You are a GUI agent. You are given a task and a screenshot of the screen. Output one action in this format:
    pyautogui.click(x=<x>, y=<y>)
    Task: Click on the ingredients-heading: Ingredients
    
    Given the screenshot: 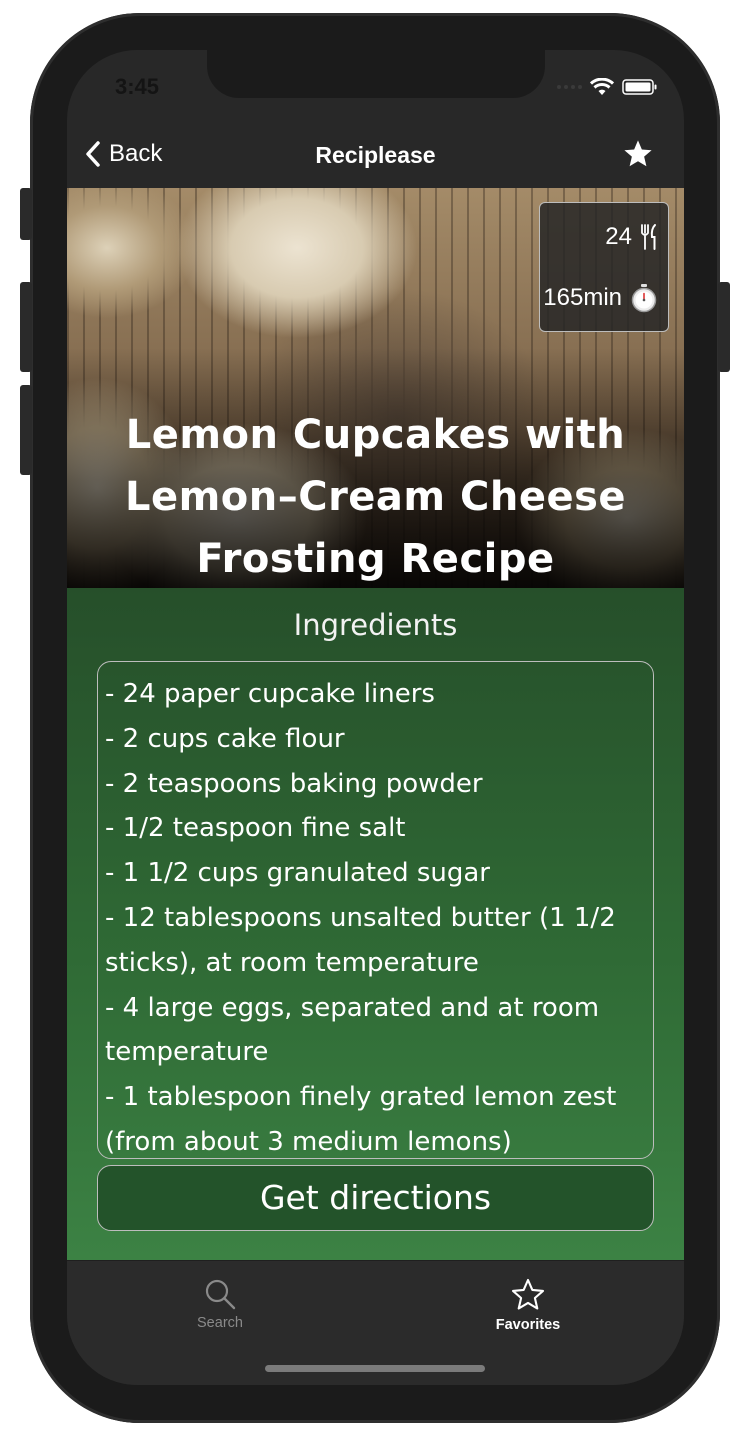 What is the action you would take?
    pyautogui.click(x=375, y=625)
    